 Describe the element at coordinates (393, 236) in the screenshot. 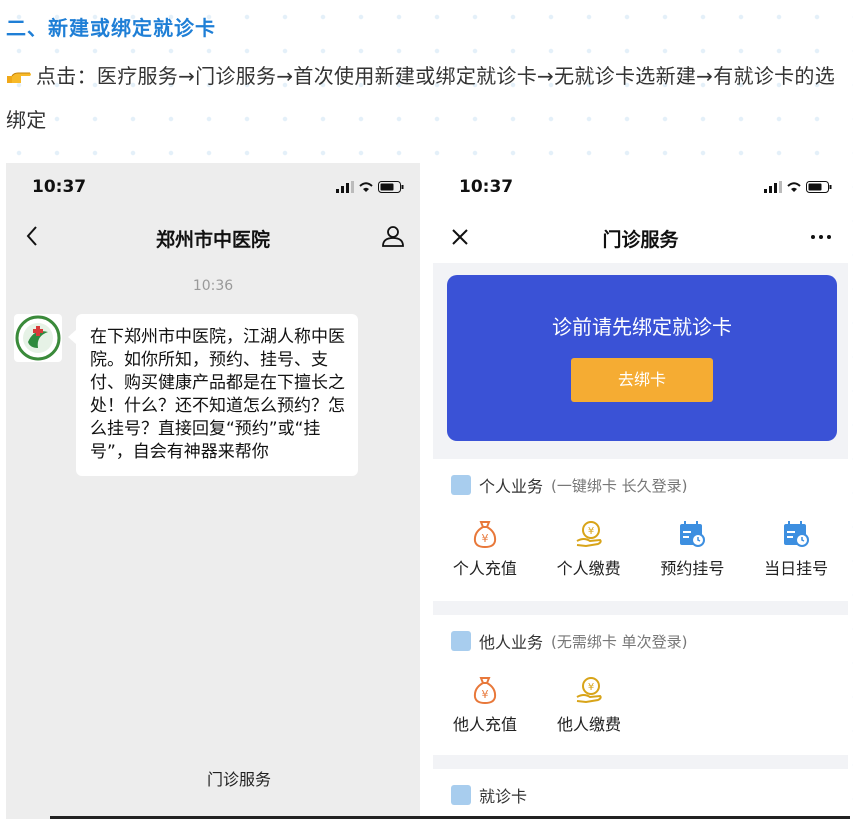

I see `profile-icon` at that location.